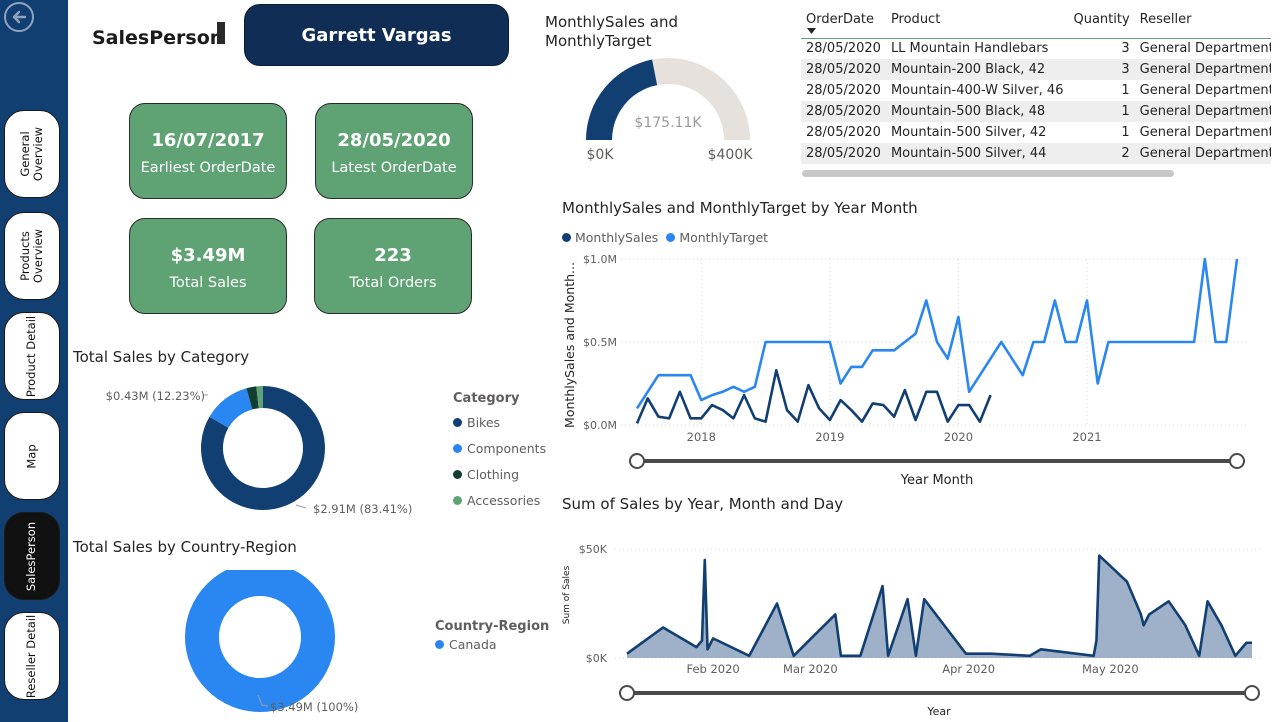 This screenshot has height=722, width=1285. Describe the element at coordinates (977, 69) in the screenshot. I see `table-cell: Mountain-200 Black, 42` at that location.